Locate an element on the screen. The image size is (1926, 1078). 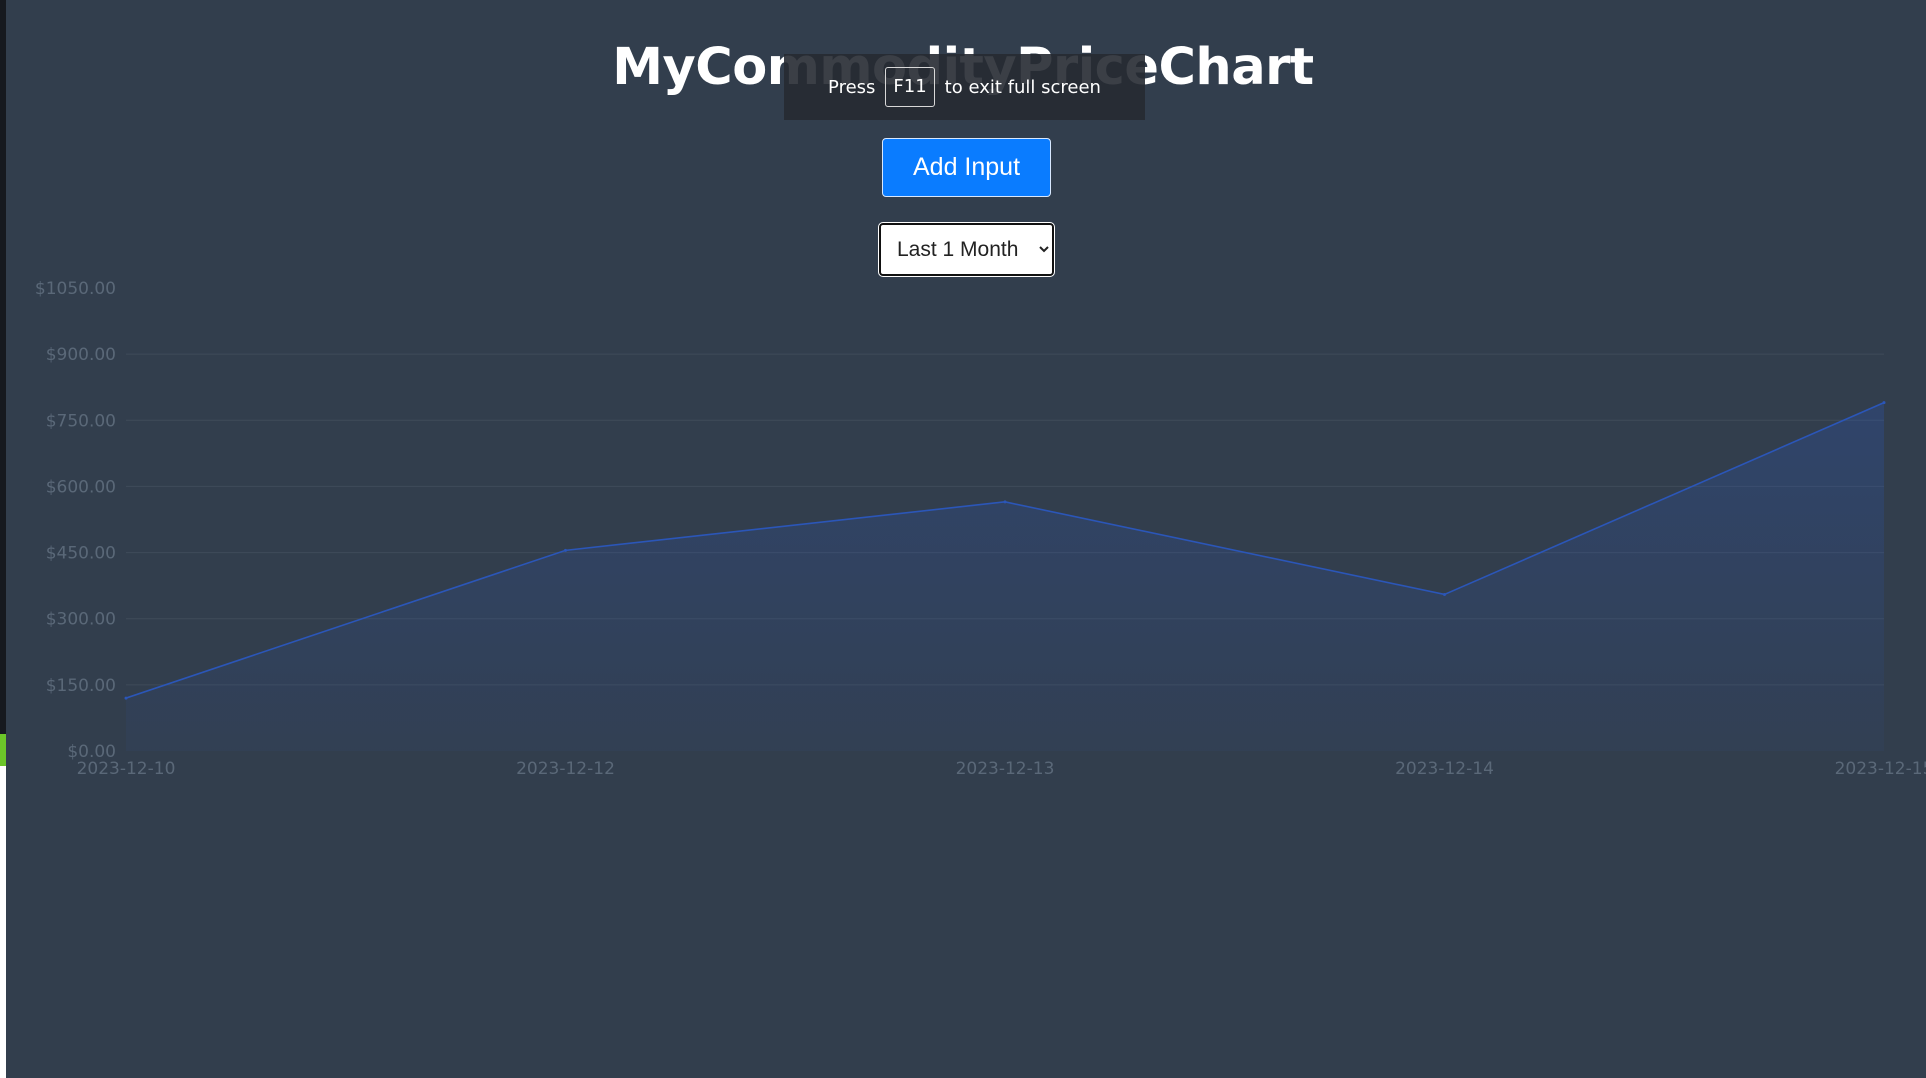
y-tick-label: $600.00 is located at coordinates (81, 487).